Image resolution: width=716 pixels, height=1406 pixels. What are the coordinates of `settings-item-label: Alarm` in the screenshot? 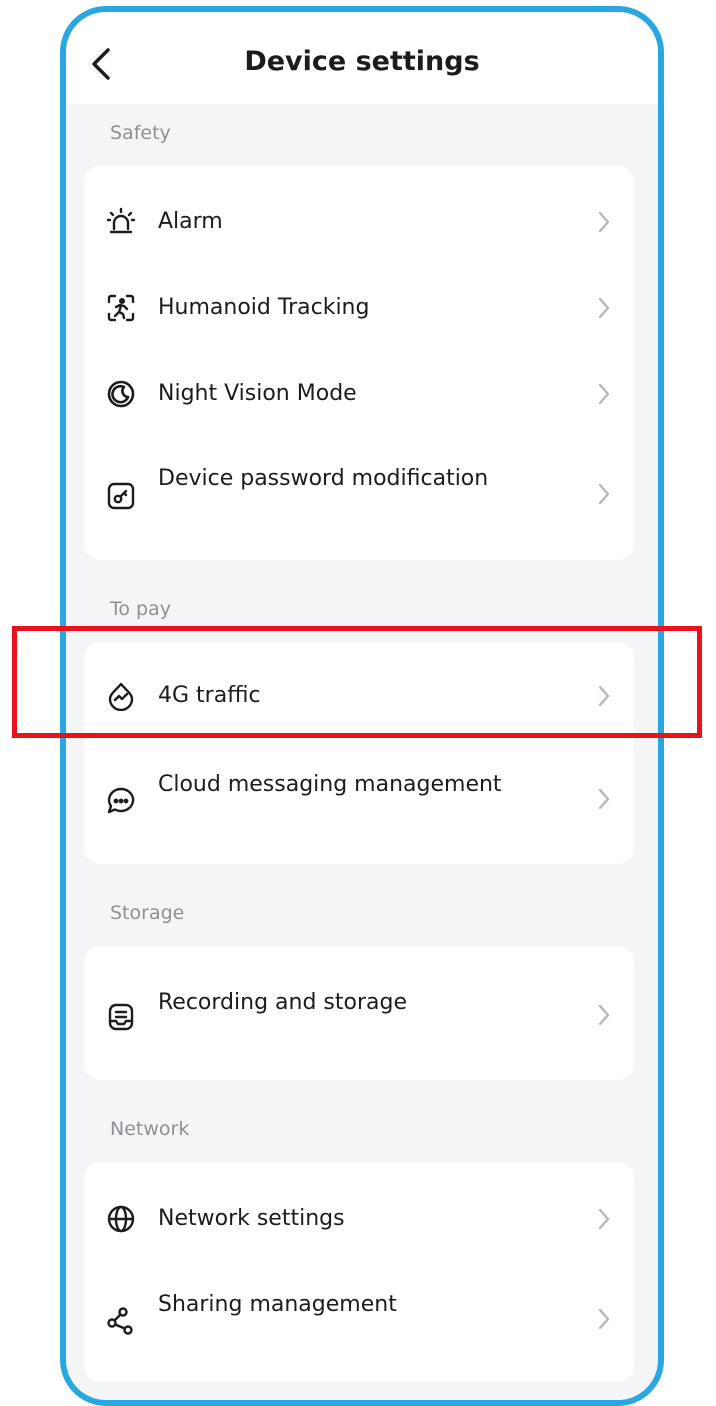 It's located at (190, 221).